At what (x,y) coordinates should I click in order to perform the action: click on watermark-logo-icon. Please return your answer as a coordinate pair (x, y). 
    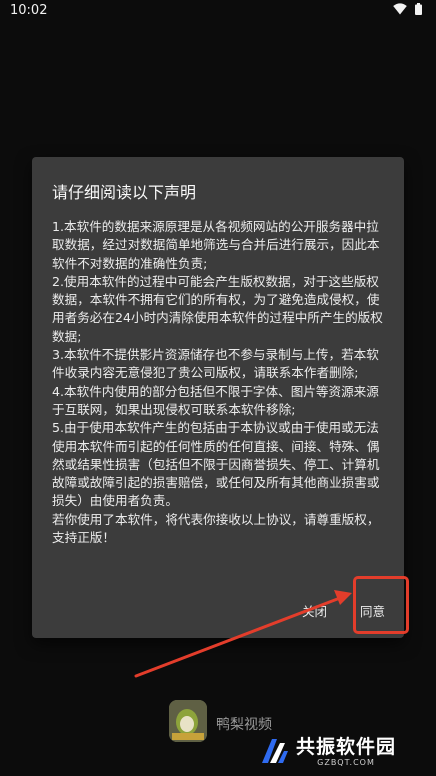
    Looking at the image, I should click on (275, 751).